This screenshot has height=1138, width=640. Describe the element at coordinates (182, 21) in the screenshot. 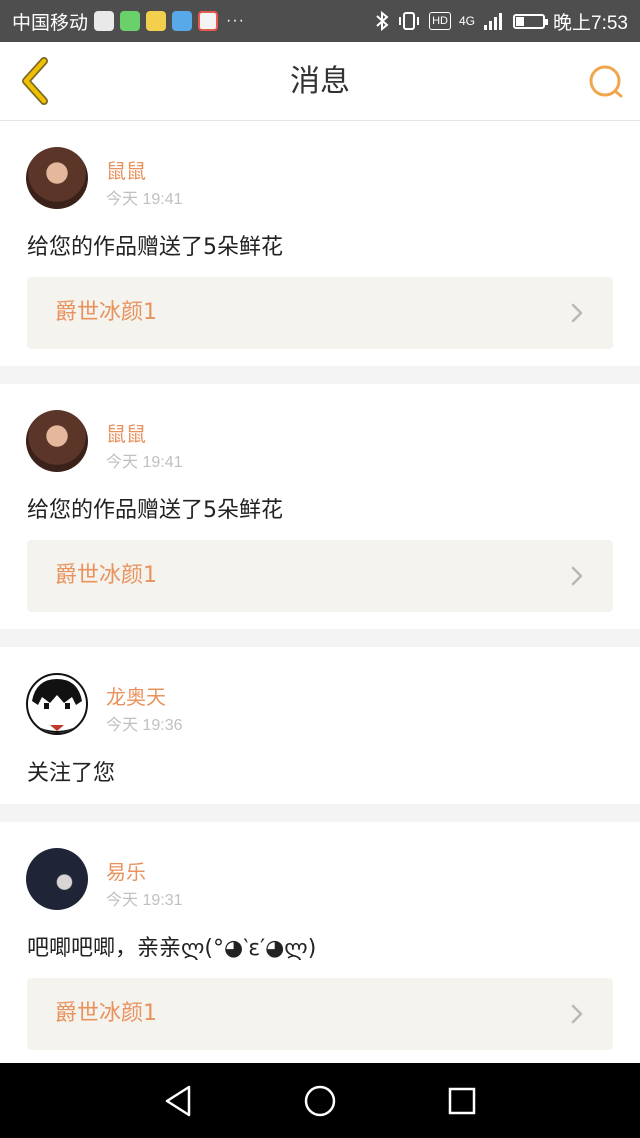

I see `paper-plane-icon` at that location.